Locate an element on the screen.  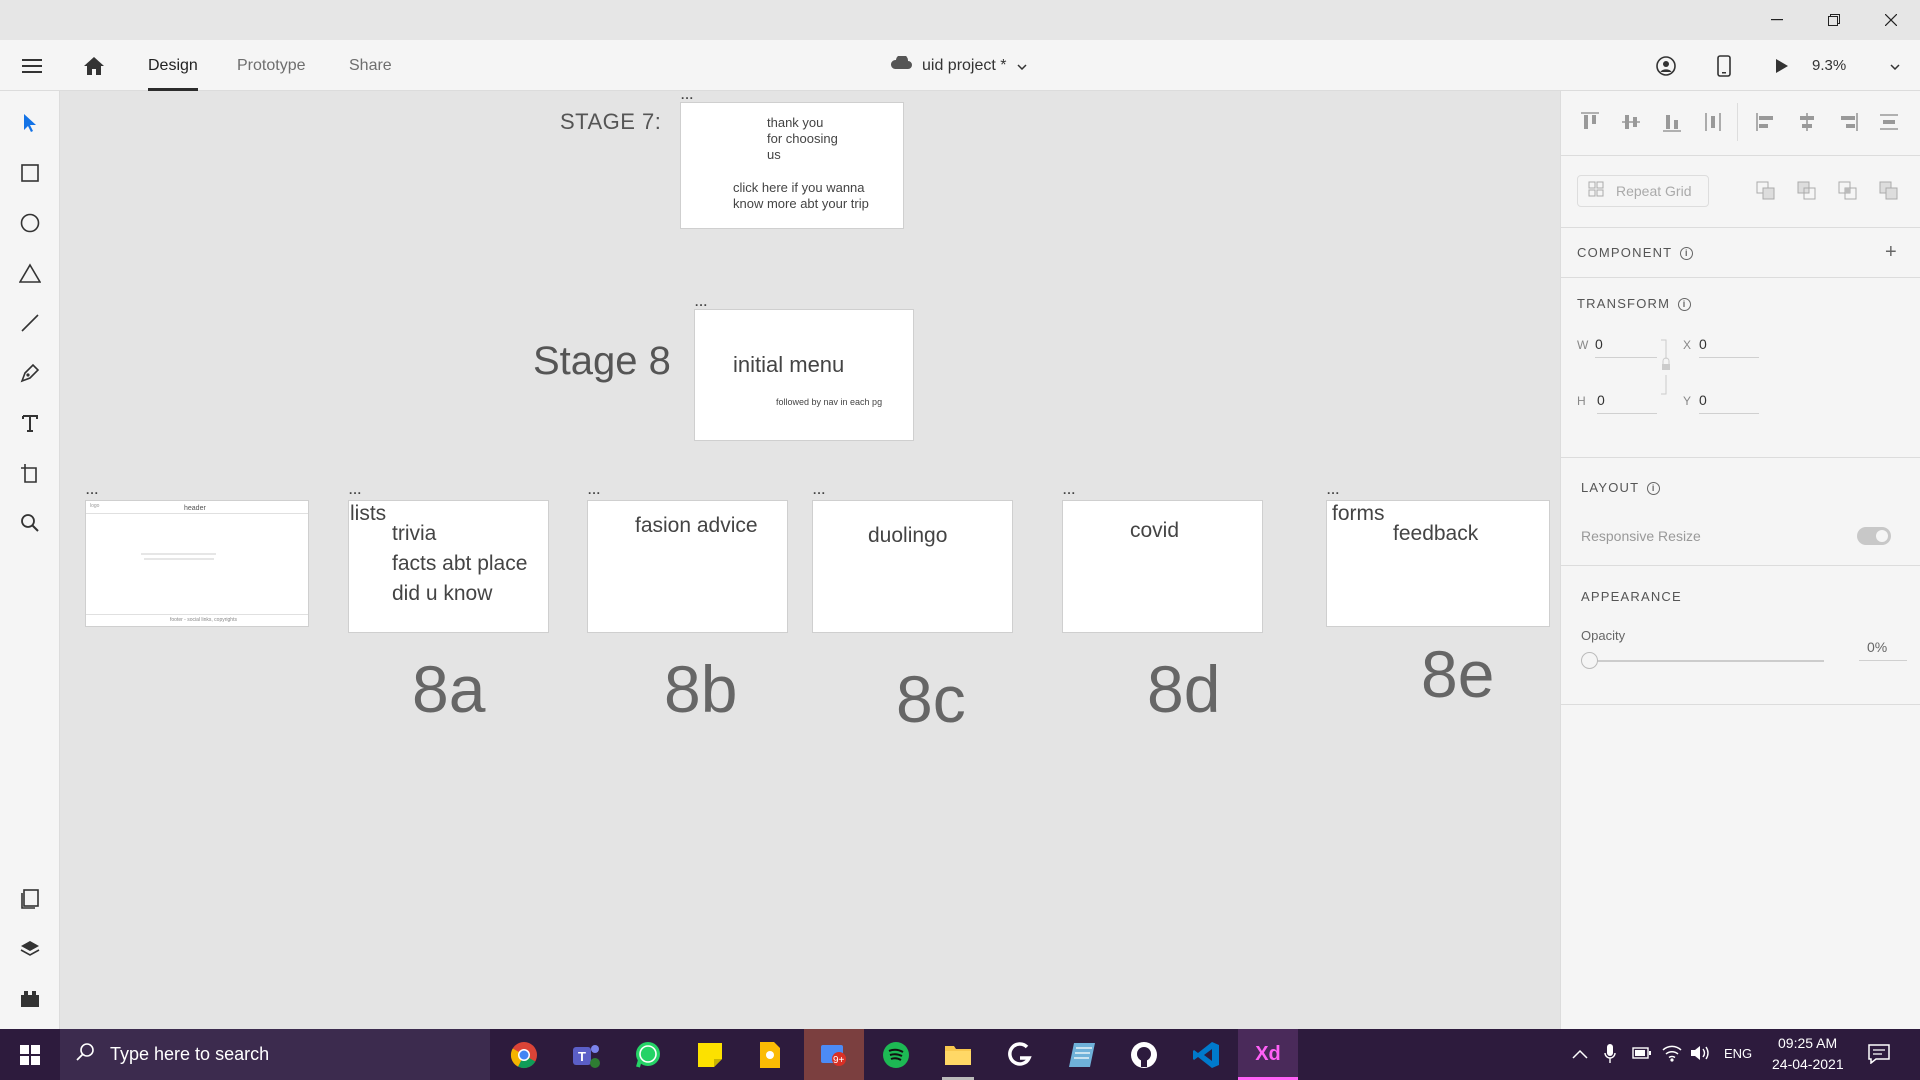
tab-share: Share is located at coordinates (370, 65).